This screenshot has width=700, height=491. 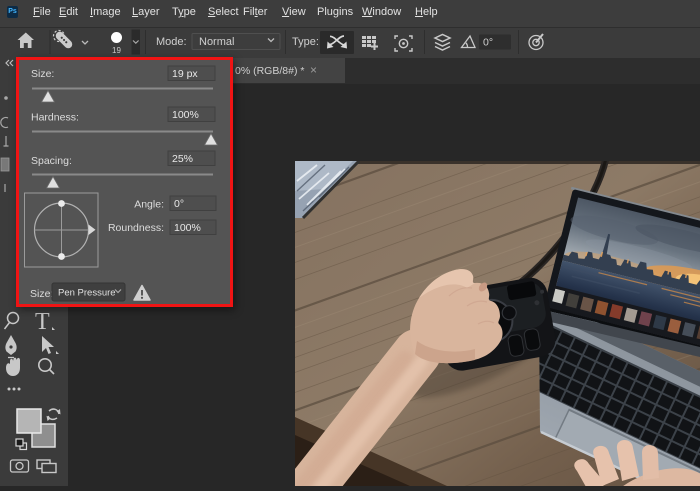 What do you see at coordinates (305, 42) in the screenshot?
I see `svg-text: Type:` at bounding box center [305, 42].